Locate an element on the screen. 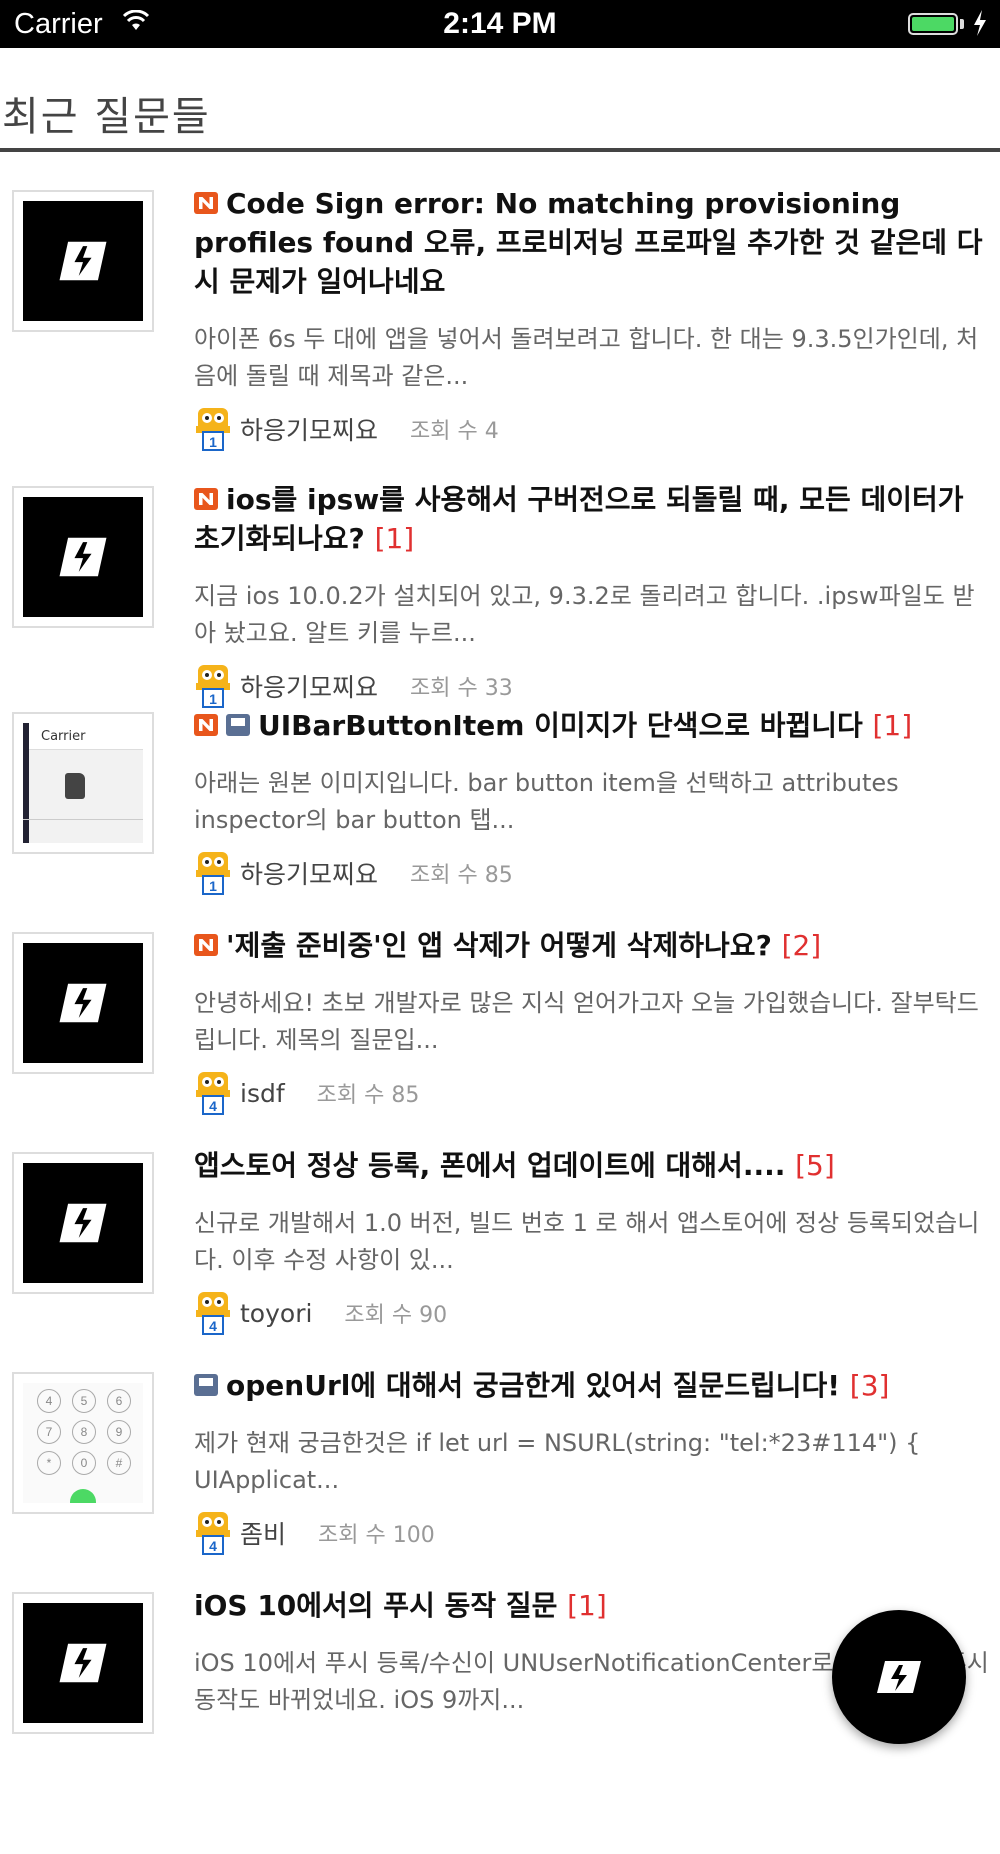 Image resolution: width=1000 pixels, height=1854 pixels. battery-tip is located at coordinates (962, 24).